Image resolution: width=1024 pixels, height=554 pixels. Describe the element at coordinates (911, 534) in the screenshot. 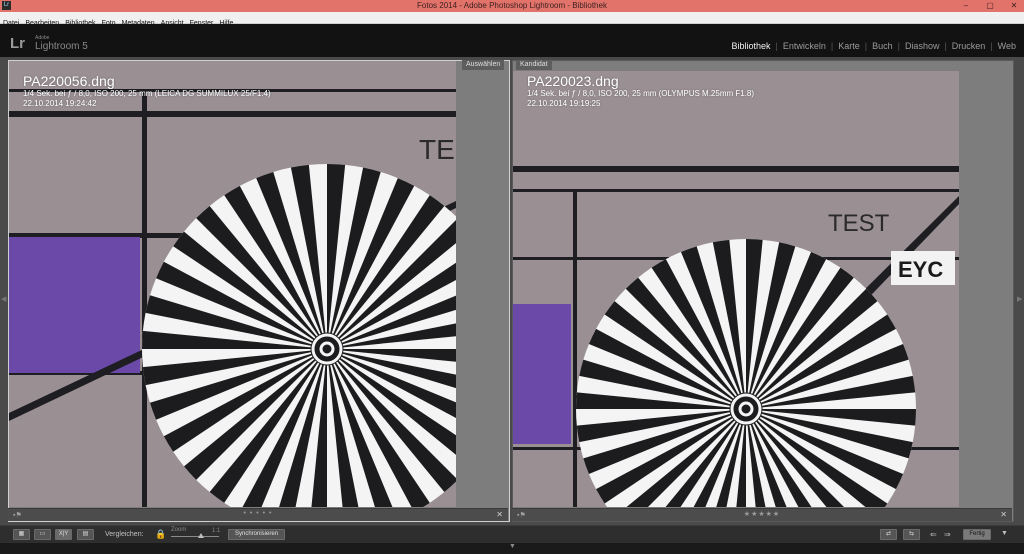

I see `make-select-icon: ⇆` at that location.